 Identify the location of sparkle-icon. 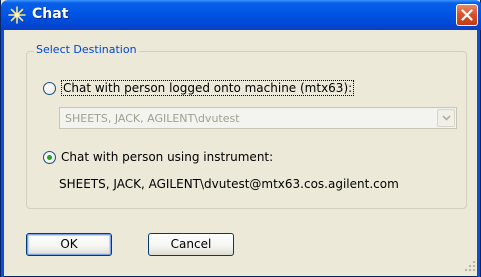
(17, 15).